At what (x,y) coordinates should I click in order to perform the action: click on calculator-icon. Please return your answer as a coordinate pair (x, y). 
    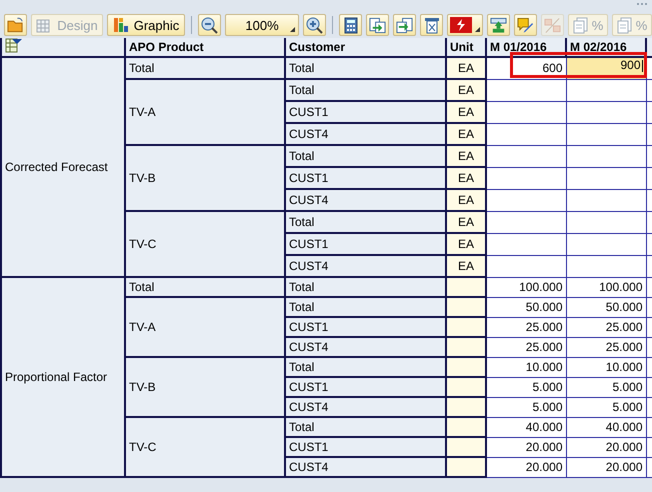
    Looking at the image, I should click on (351, 25).